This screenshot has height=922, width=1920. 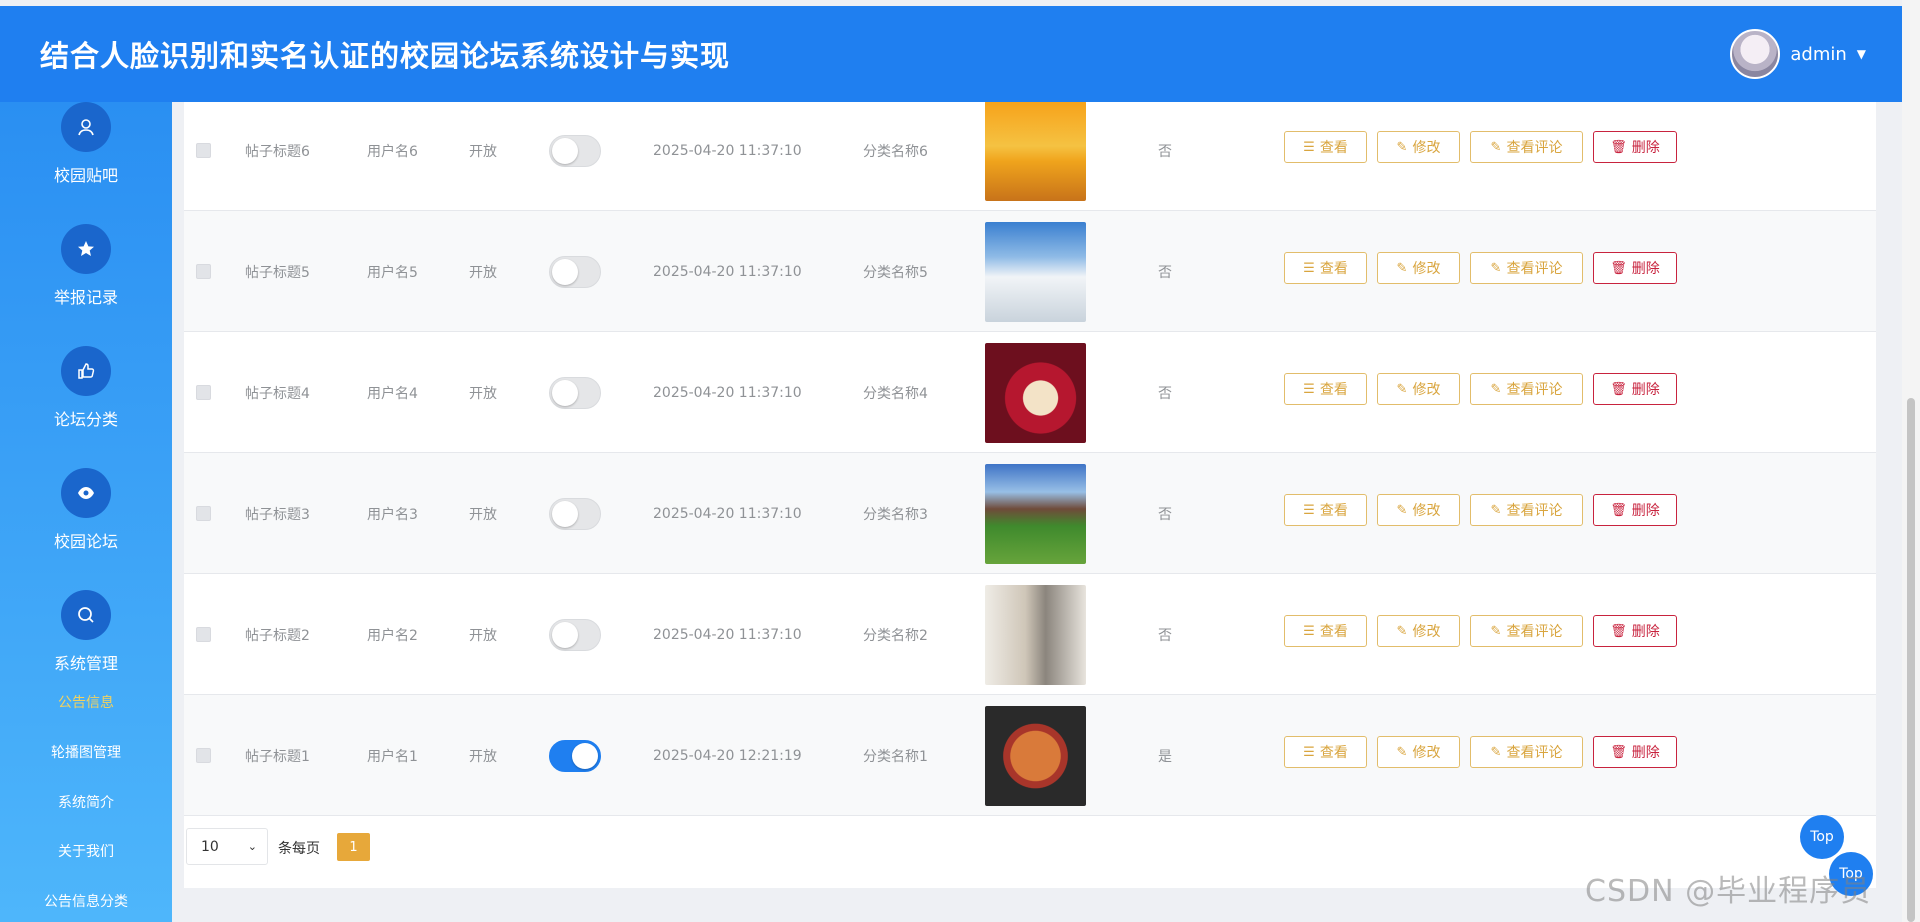 What do you see at coordinates (385, 56) in the screenshot?
I see `system-title: 结合人脸识别和实名认证的校园论坛系统设计与实现` at bounding box center [385, 56].